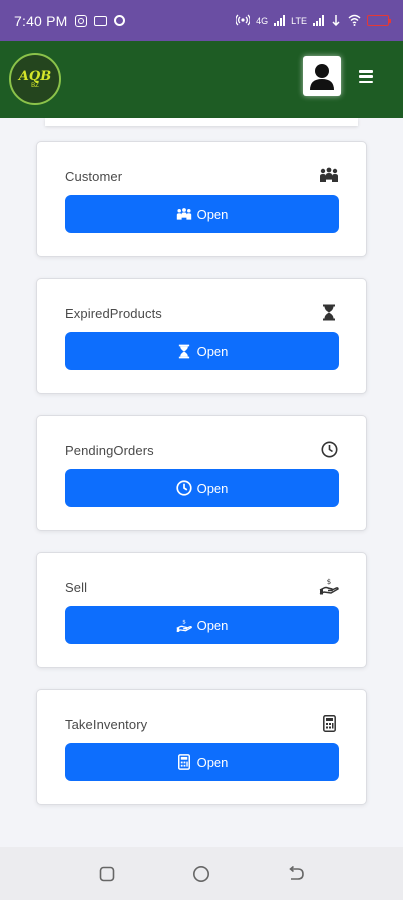 The height and width of the screenshot is (900, 403). I want to click on open-expired-products-button: Open, so click(202, 351).